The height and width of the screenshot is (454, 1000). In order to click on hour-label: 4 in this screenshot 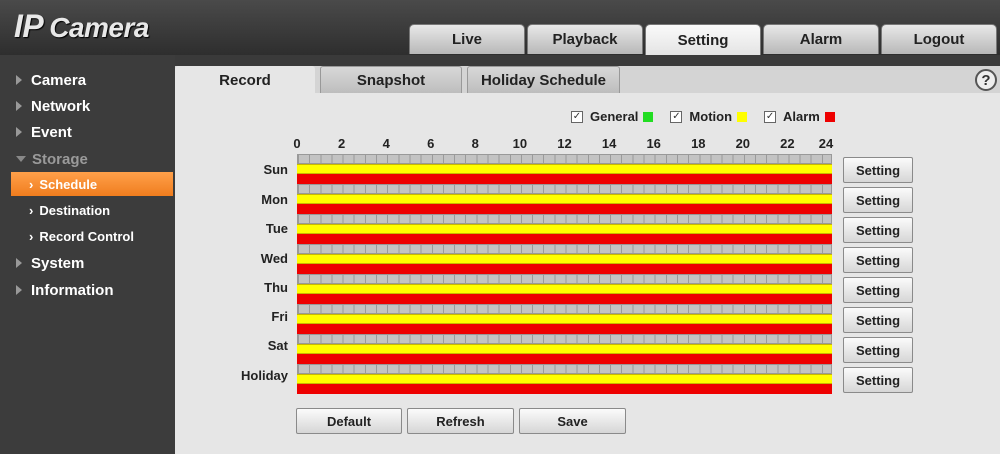, I will do `click(386, 143)`.